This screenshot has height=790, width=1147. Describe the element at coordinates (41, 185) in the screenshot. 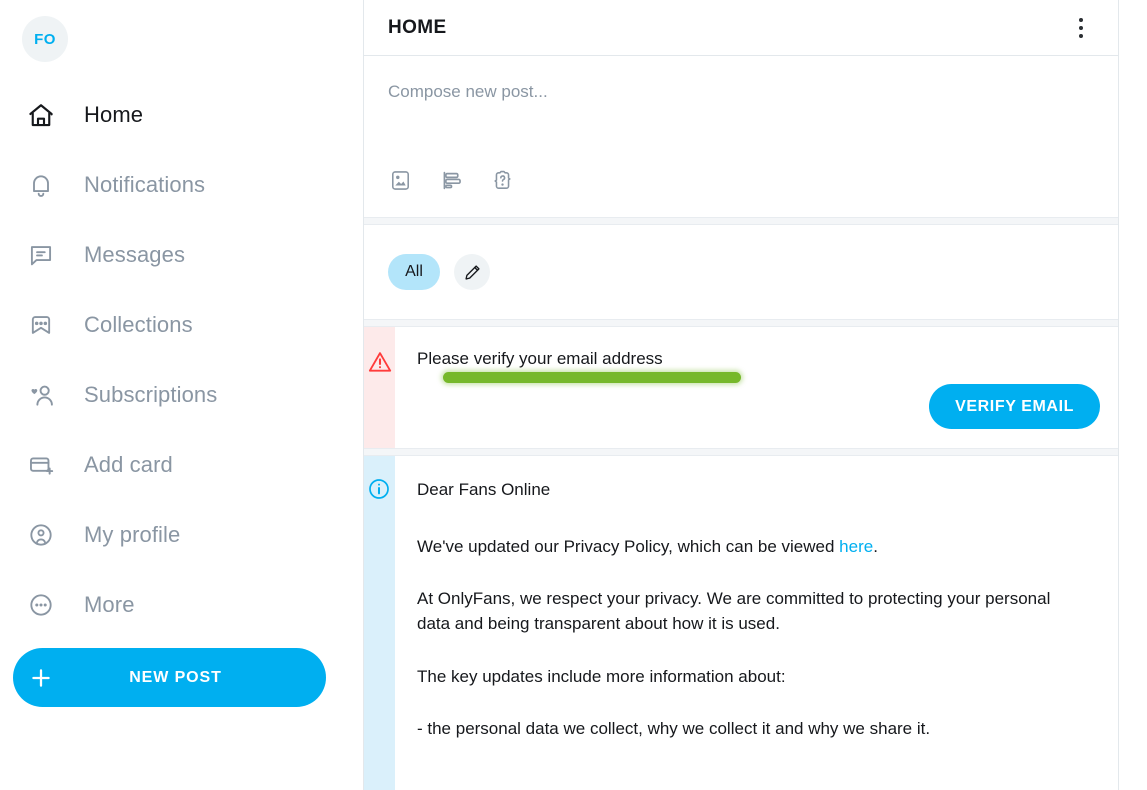

I see `bell-icon` at that location.